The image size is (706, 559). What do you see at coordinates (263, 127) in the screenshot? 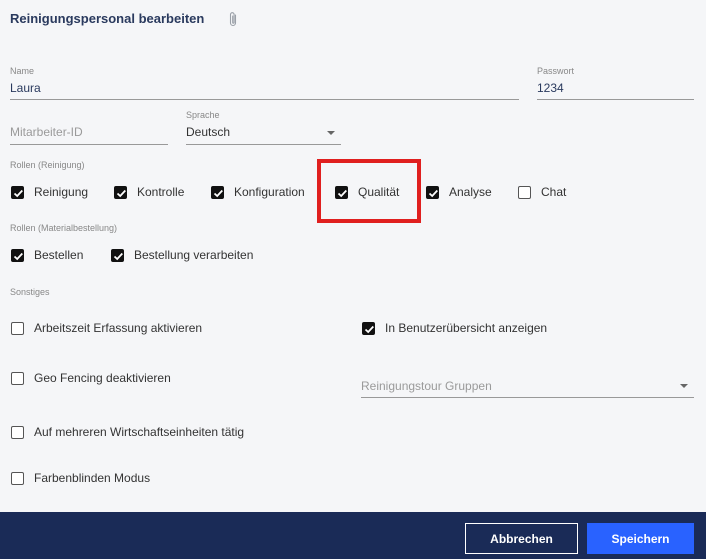
I see `language-select: Sprache Deutsch` at bounding box center [263, 127].